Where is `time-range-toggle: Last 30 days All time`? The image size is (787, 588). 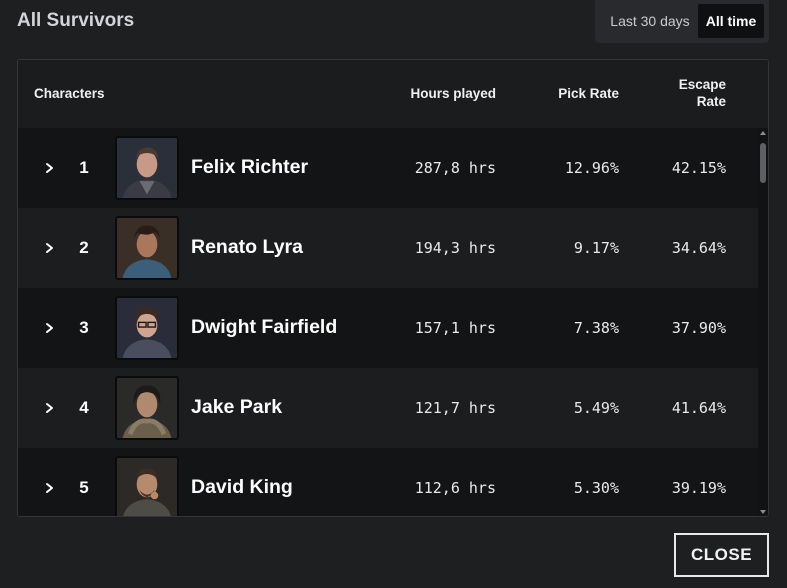
time-range-toggle: Last 30 days All time is located at coordinates (682, 21).